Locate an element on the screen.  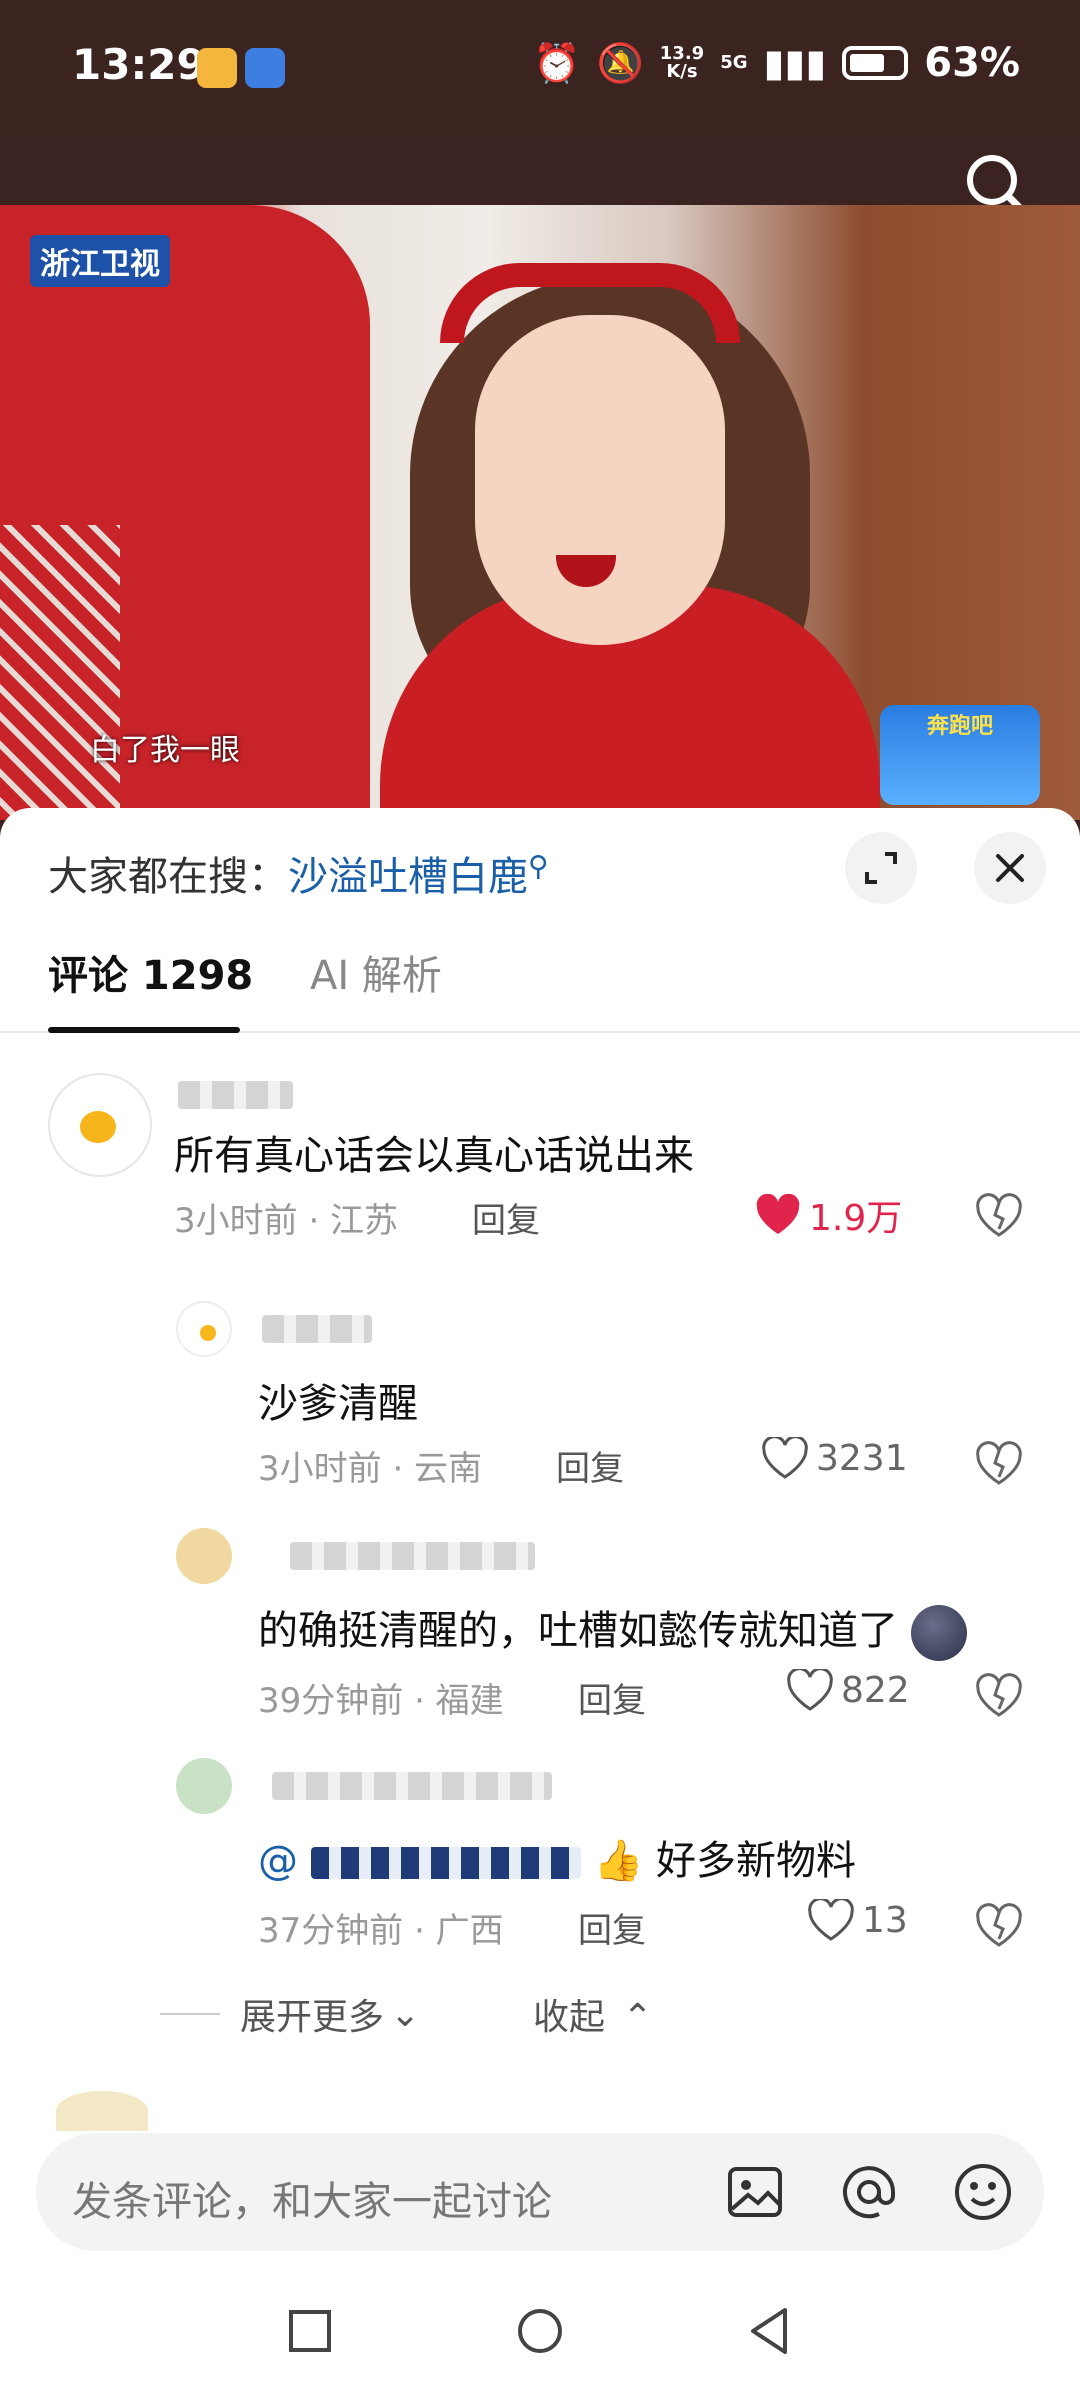
battery-level: 63% is located at coordinates (972, 63).